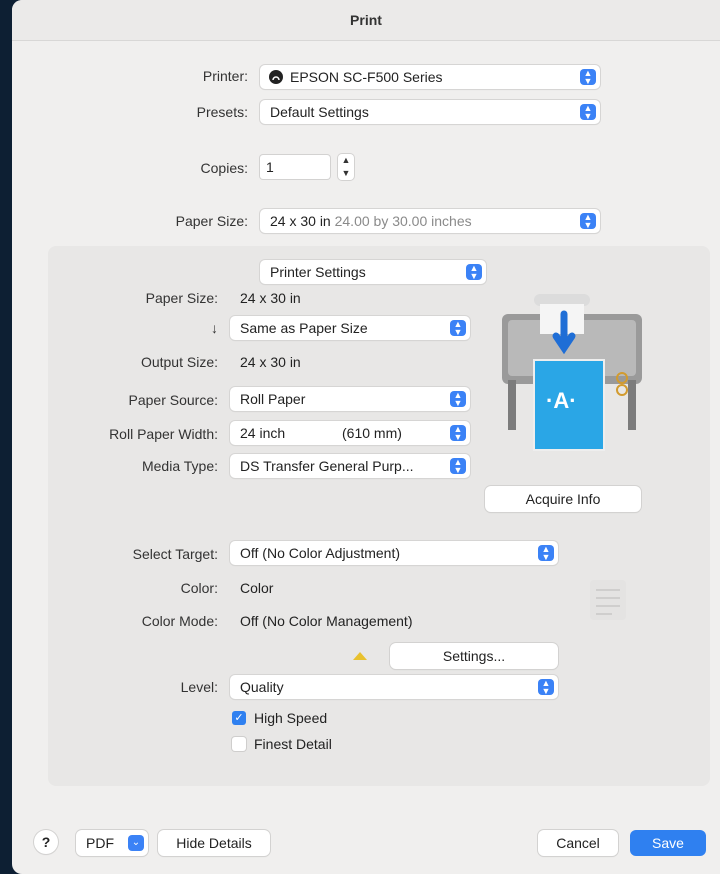 The image size is (720, 874). What do you see at coordinates (394, 687) in the screenshot?
I see `level-popup: Quality ▲ ▼` at bounding box center [394, 687].